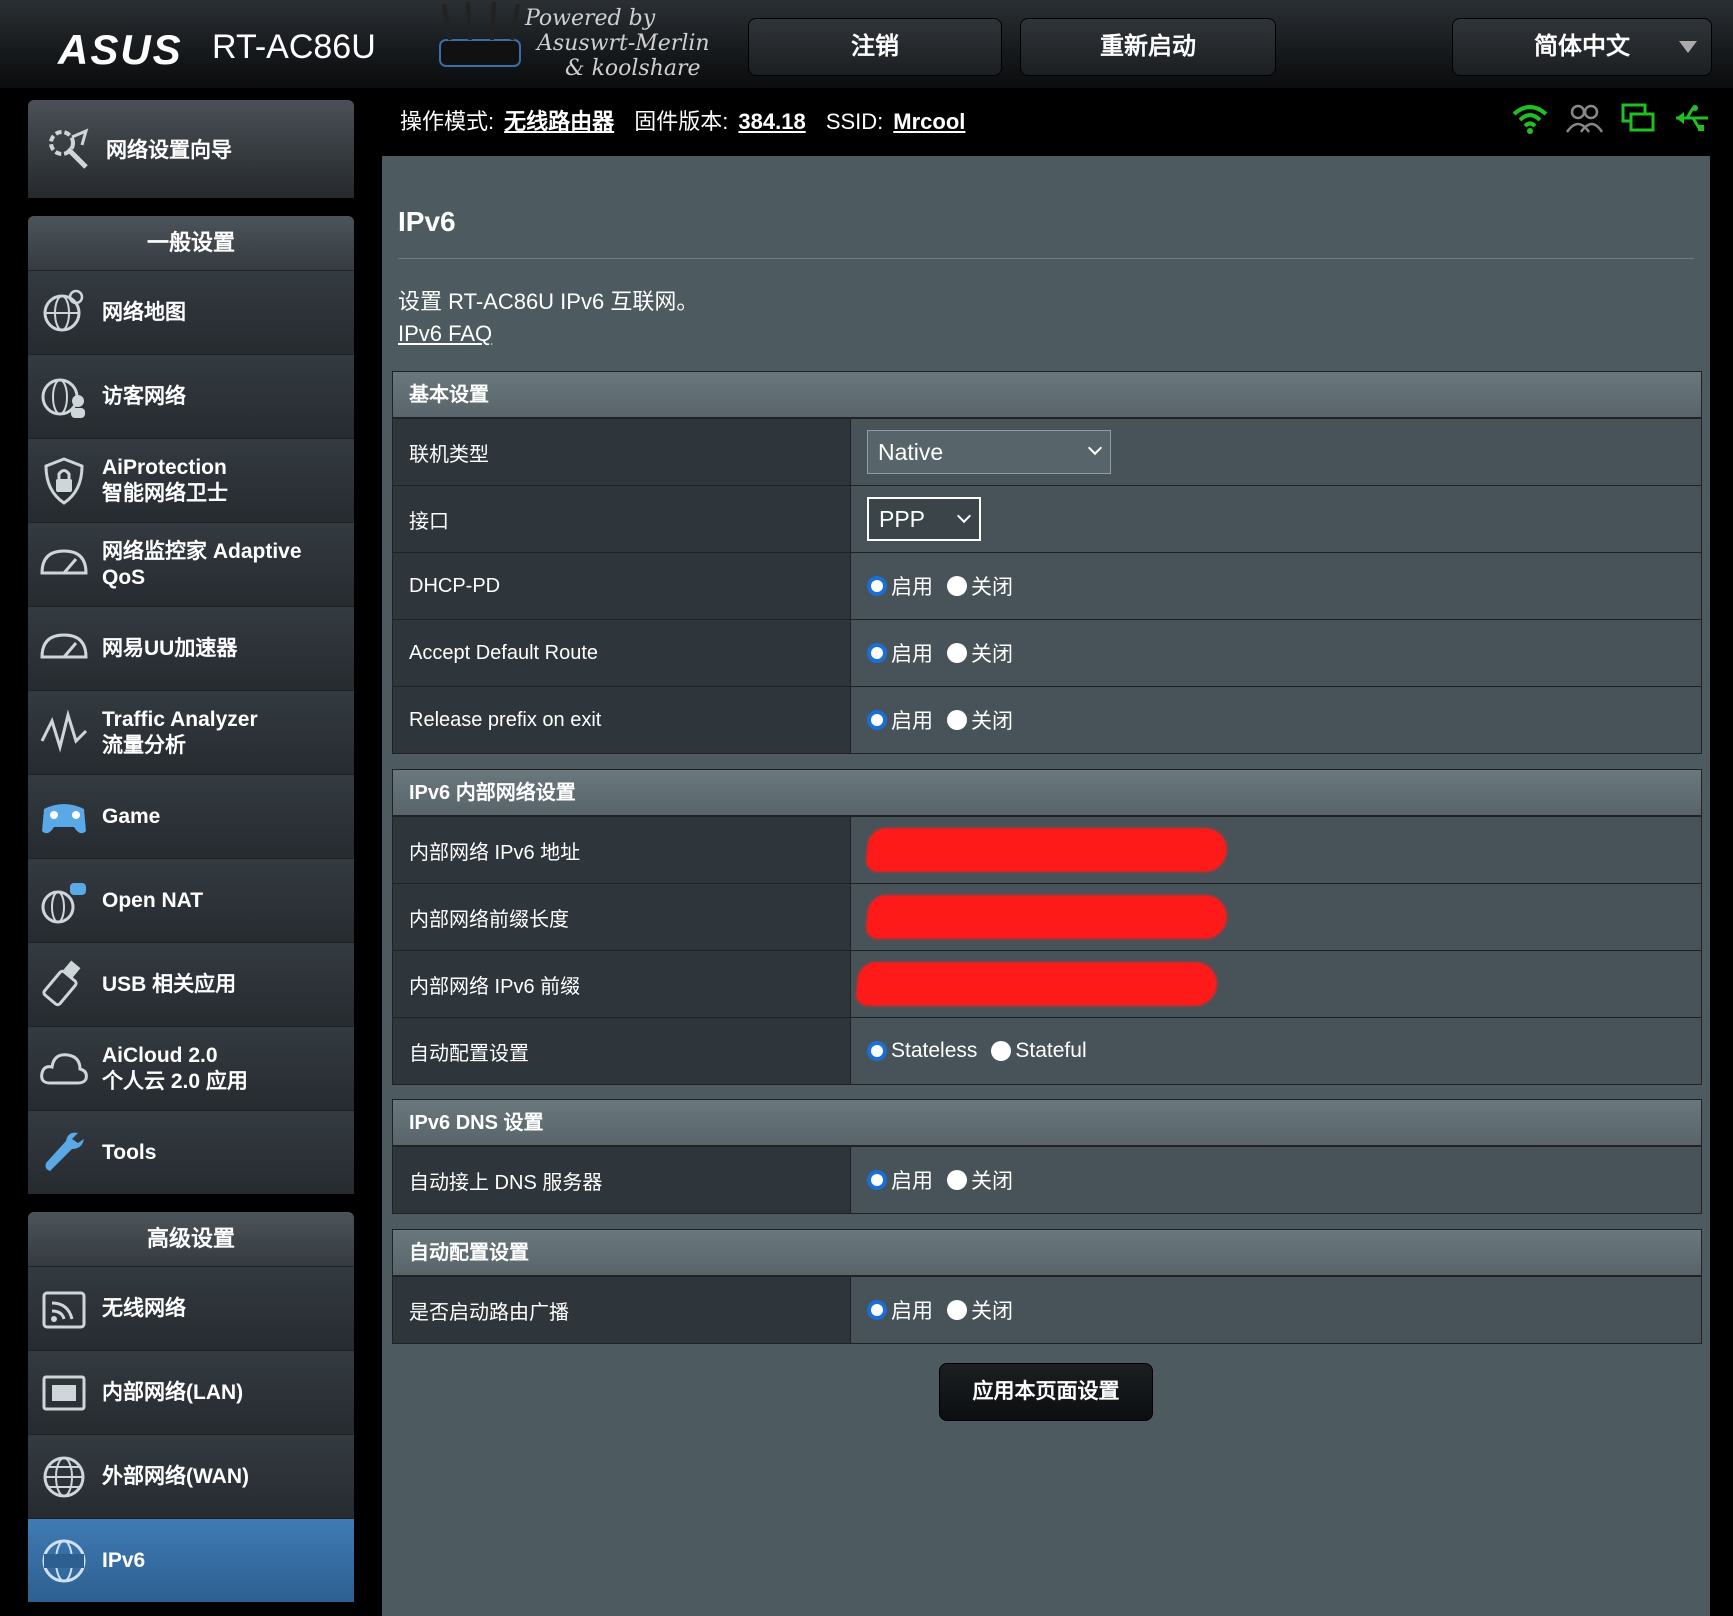  I want to click on asus-logo: ASUS, so click(120, 49).